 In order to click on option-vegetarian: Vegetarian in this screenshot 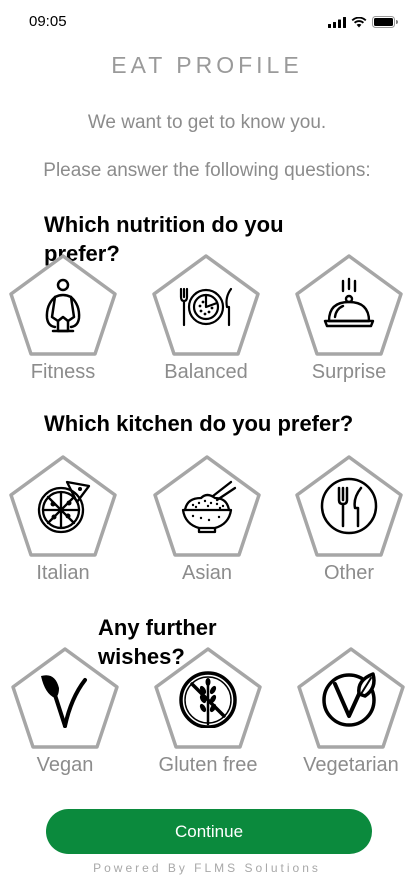, I will do `click(351, 713)`.